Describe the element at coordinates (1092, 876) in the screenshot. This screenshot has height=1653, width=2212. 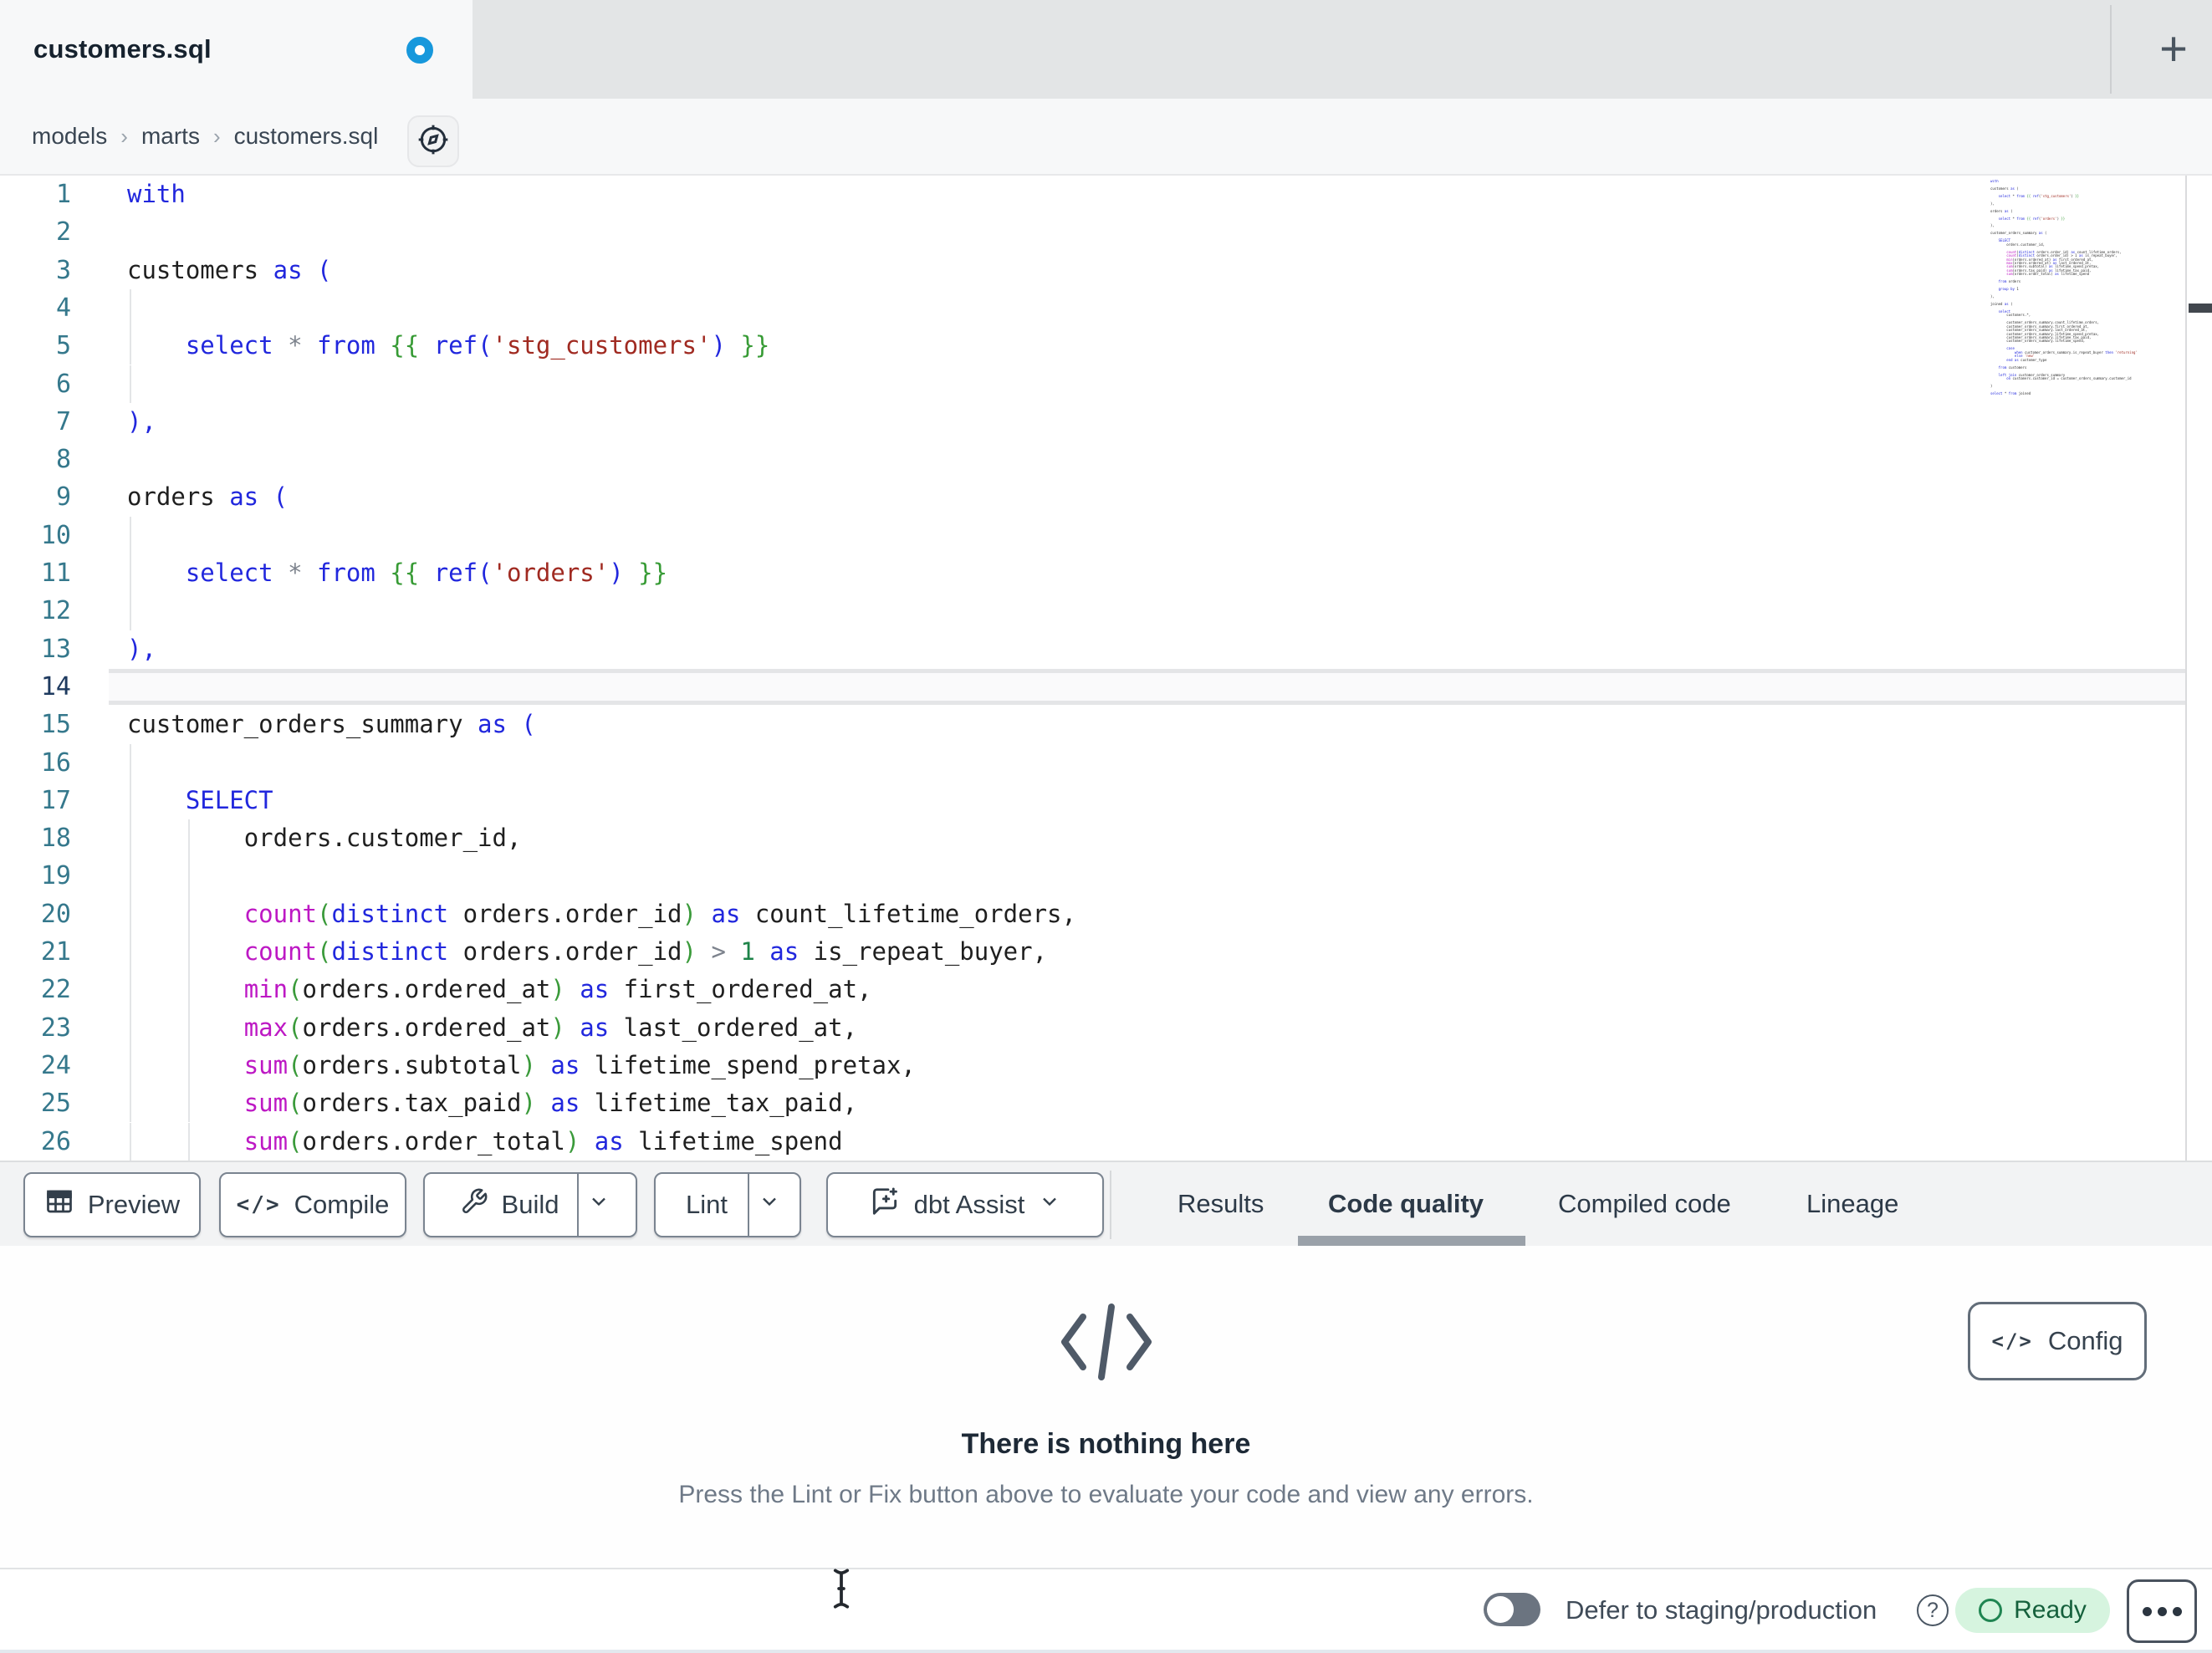
I see `code-line: 19` at that location.